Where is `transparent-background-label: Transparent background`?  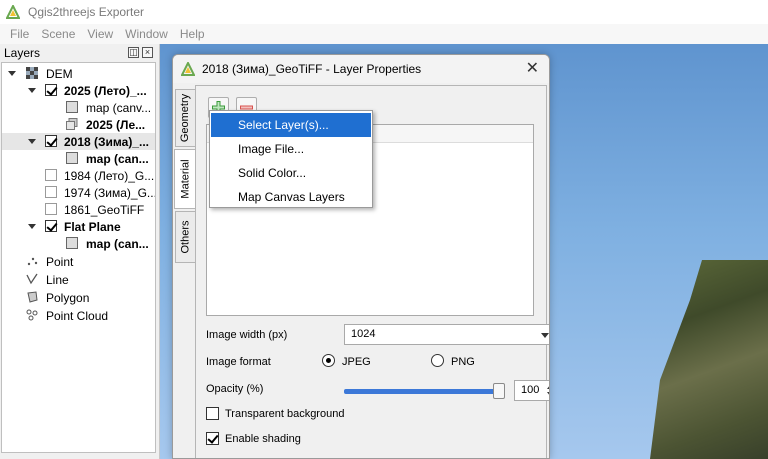
transparent-background-label: Transparent background is located at coordinates (285, 414).